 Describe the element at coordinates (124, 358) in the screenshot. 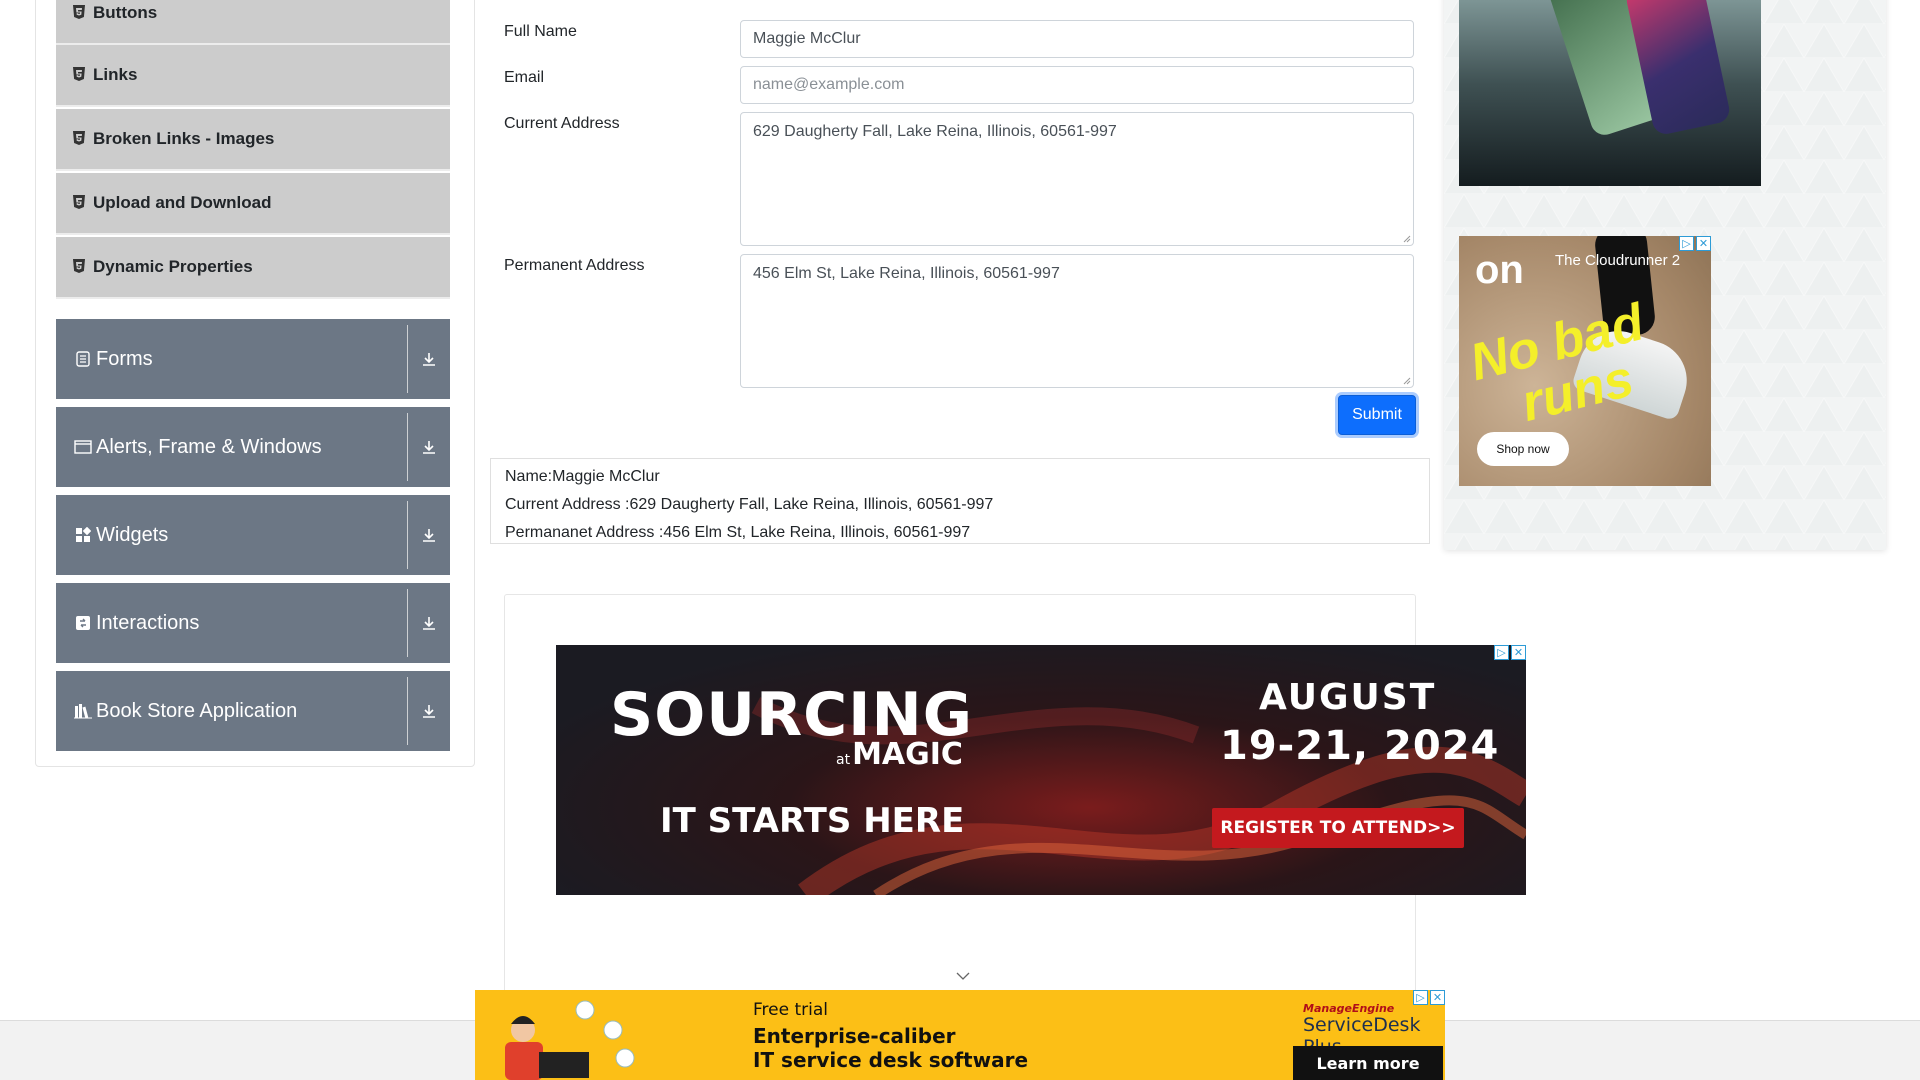

I see `group-label: Forms` at that location.